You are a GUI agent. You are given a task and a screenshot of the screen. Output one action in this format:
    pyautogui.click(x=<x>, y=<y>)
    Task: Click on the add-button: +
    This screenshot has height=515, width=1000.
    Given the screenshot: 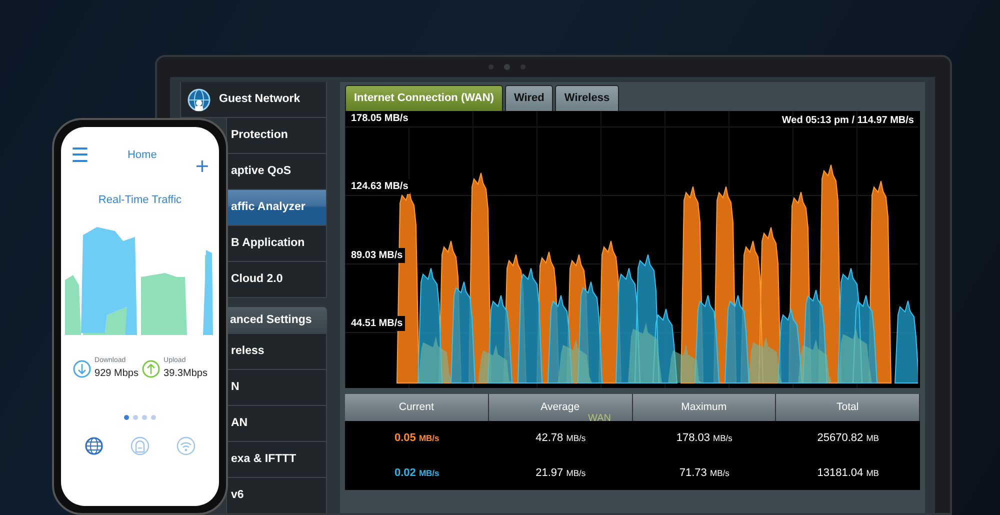 What is the action you would take?
    pyautogui.click(x=202, y=166)
    